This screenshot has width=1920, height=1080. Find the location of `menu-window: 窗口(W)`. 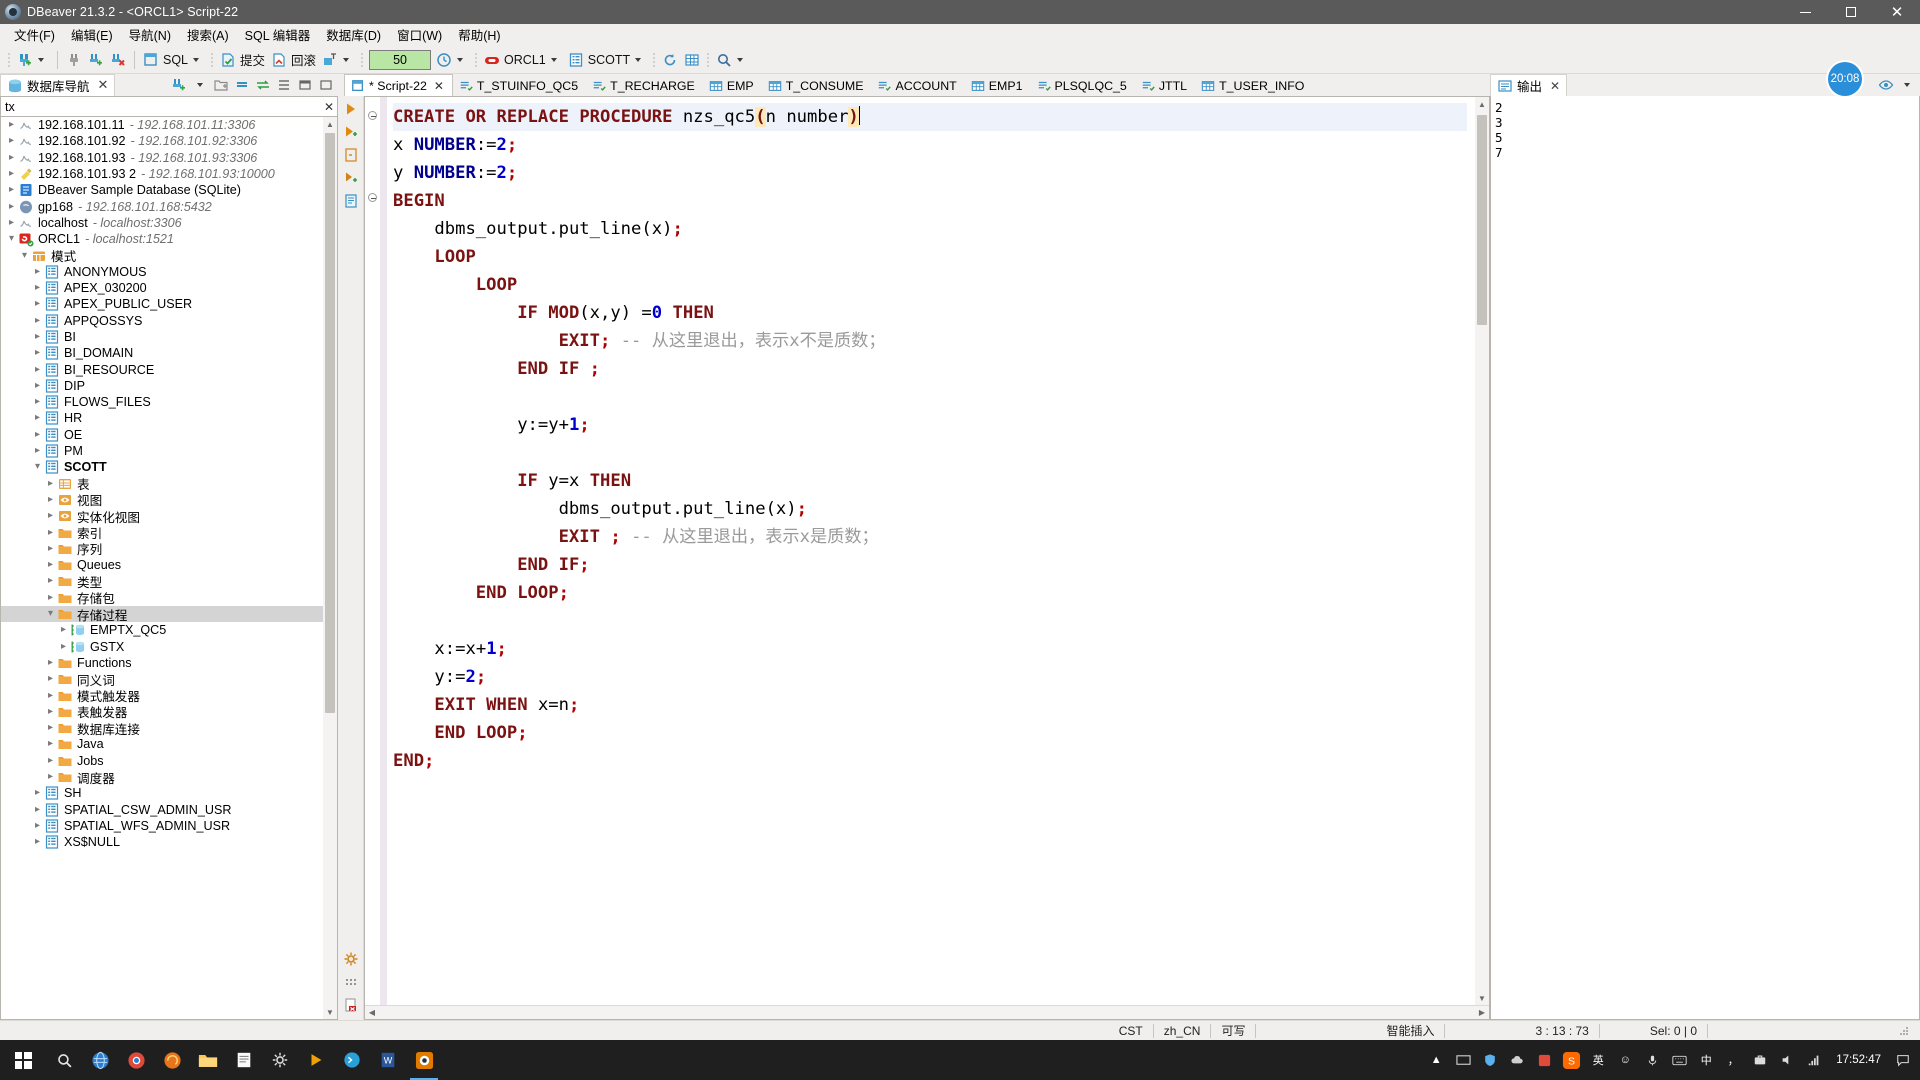

menu-window: 窗口(W) is located at coordinates (419, 34).